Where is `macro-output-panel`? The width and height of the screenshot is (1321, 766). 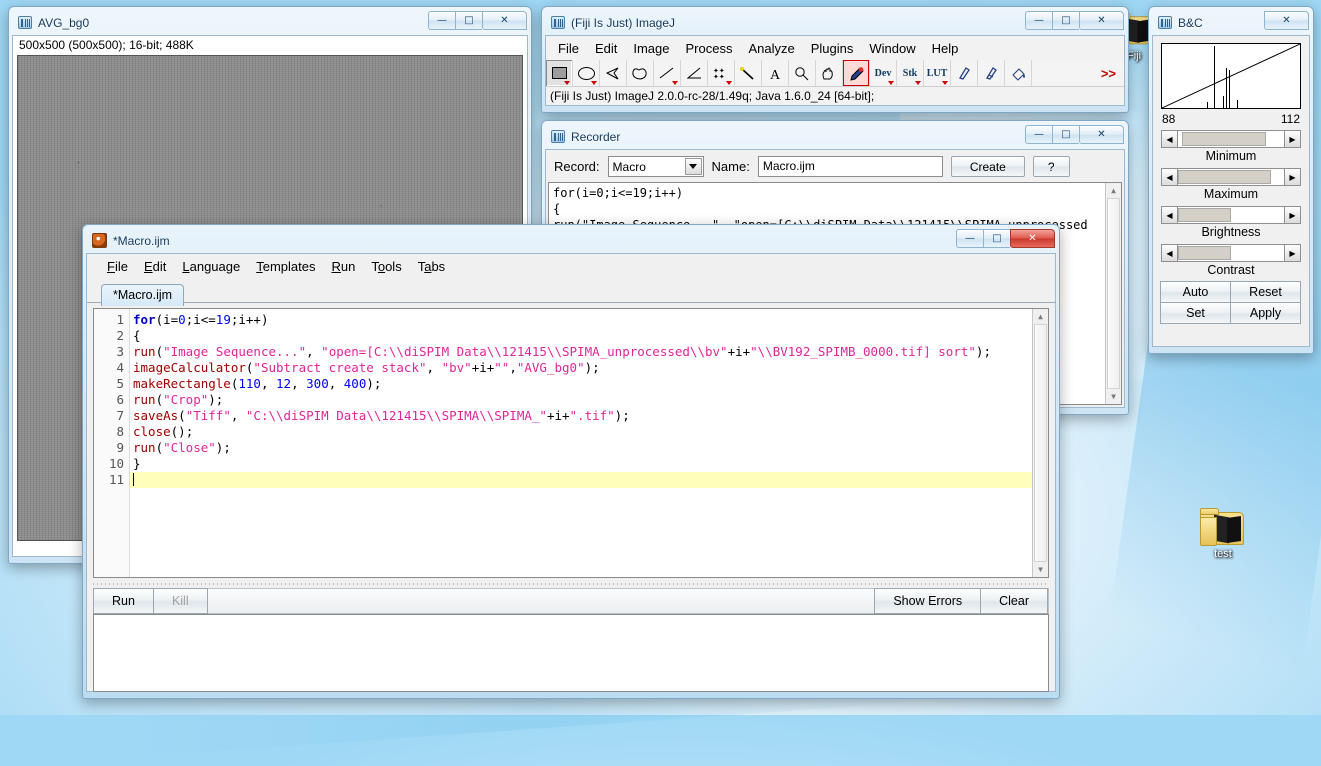
macro-output-panel is located at coordinates (571, 653).